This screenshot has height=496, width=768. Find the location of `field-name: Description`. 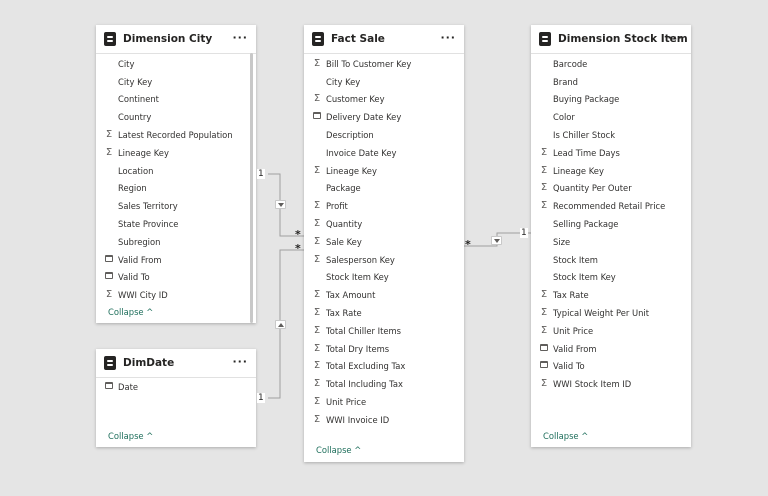

field-name: Description is located at coordinates (350, 135).